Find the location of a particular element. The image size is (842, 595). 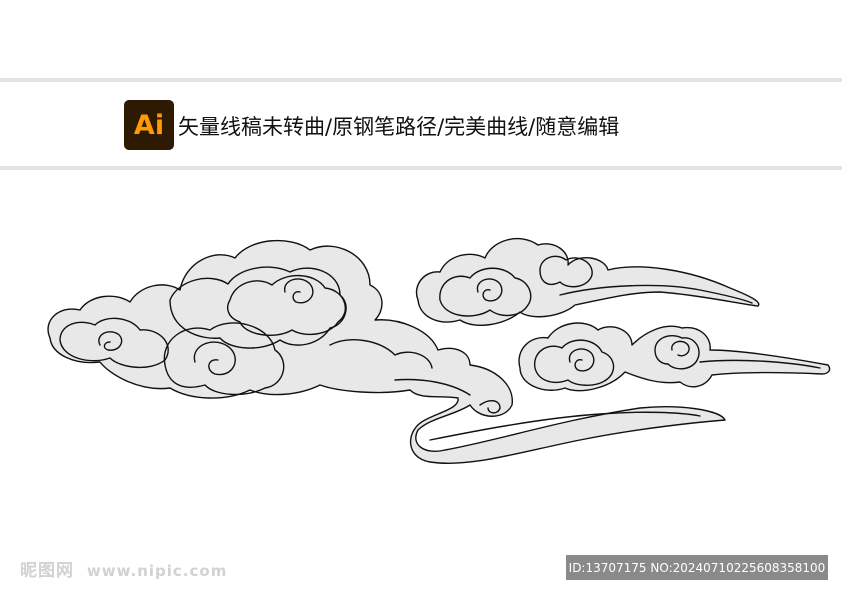

image-id-badge: ID:13707175 NO:20240710225608358100 is located at coordinates (697, 567).